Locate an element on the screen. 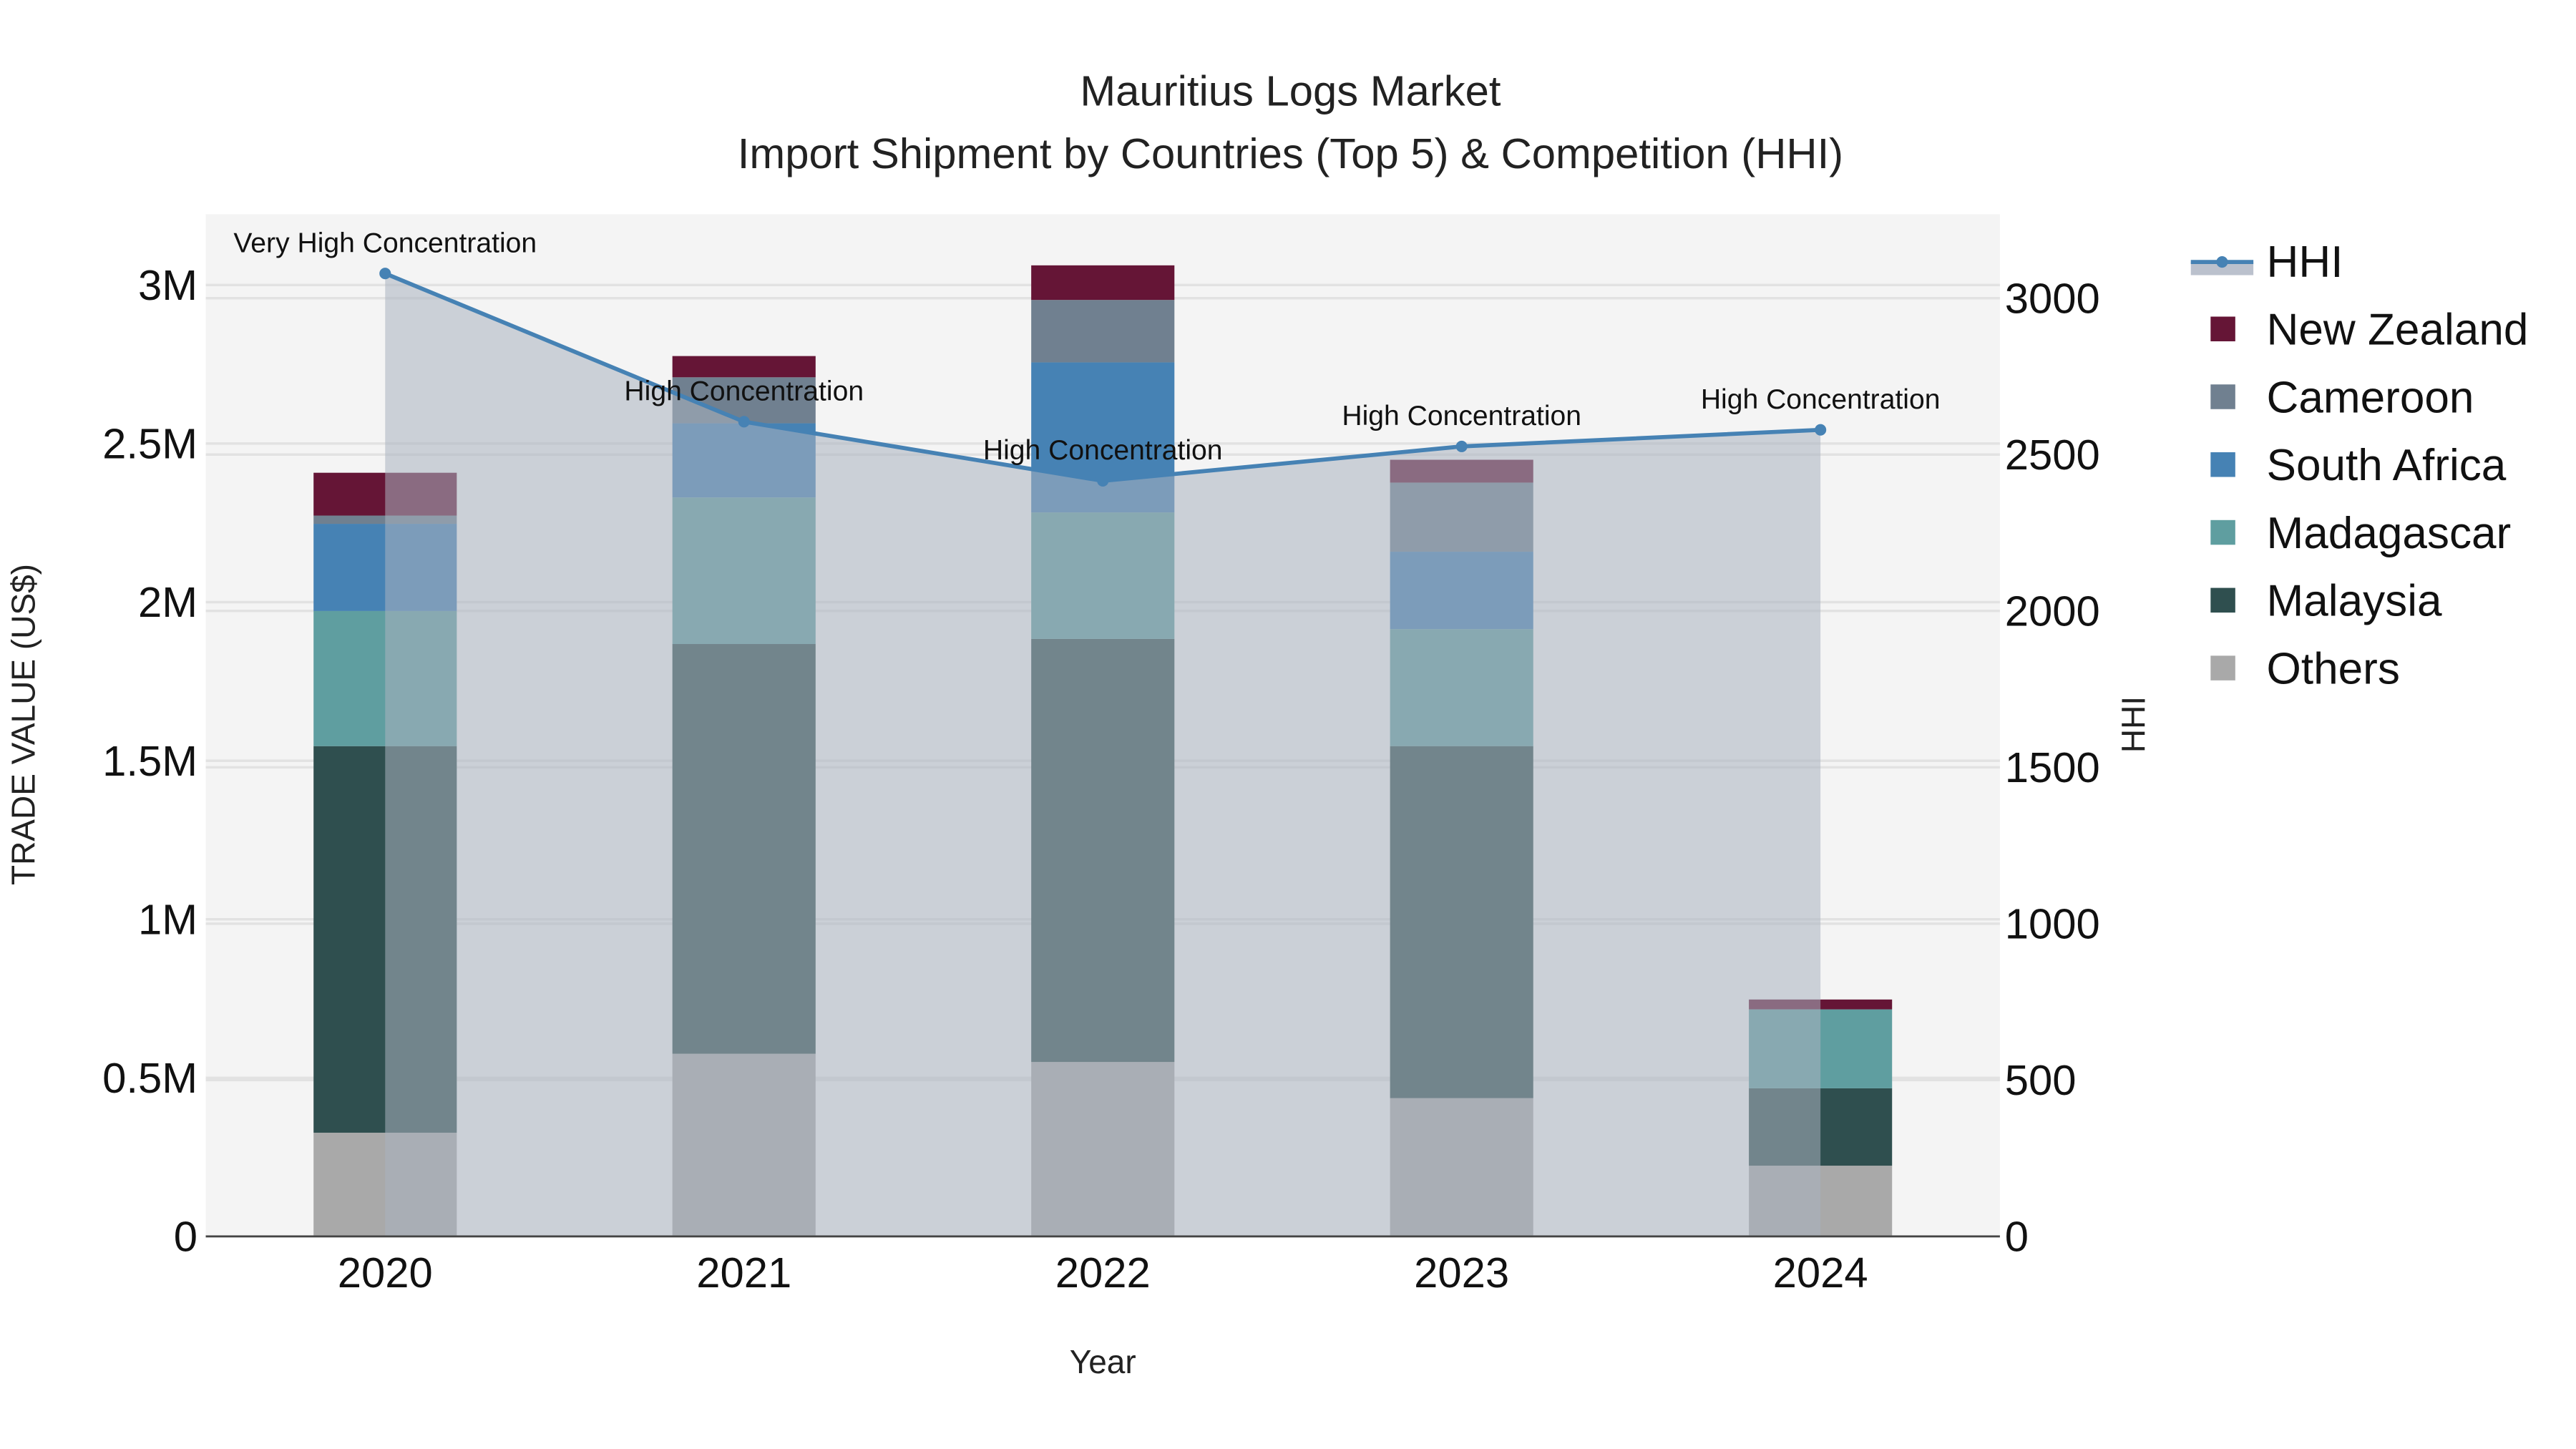 The height and width of the screenshot is (1449, 2576). hhi-point-2023 is located at coordinates (1461, 446).